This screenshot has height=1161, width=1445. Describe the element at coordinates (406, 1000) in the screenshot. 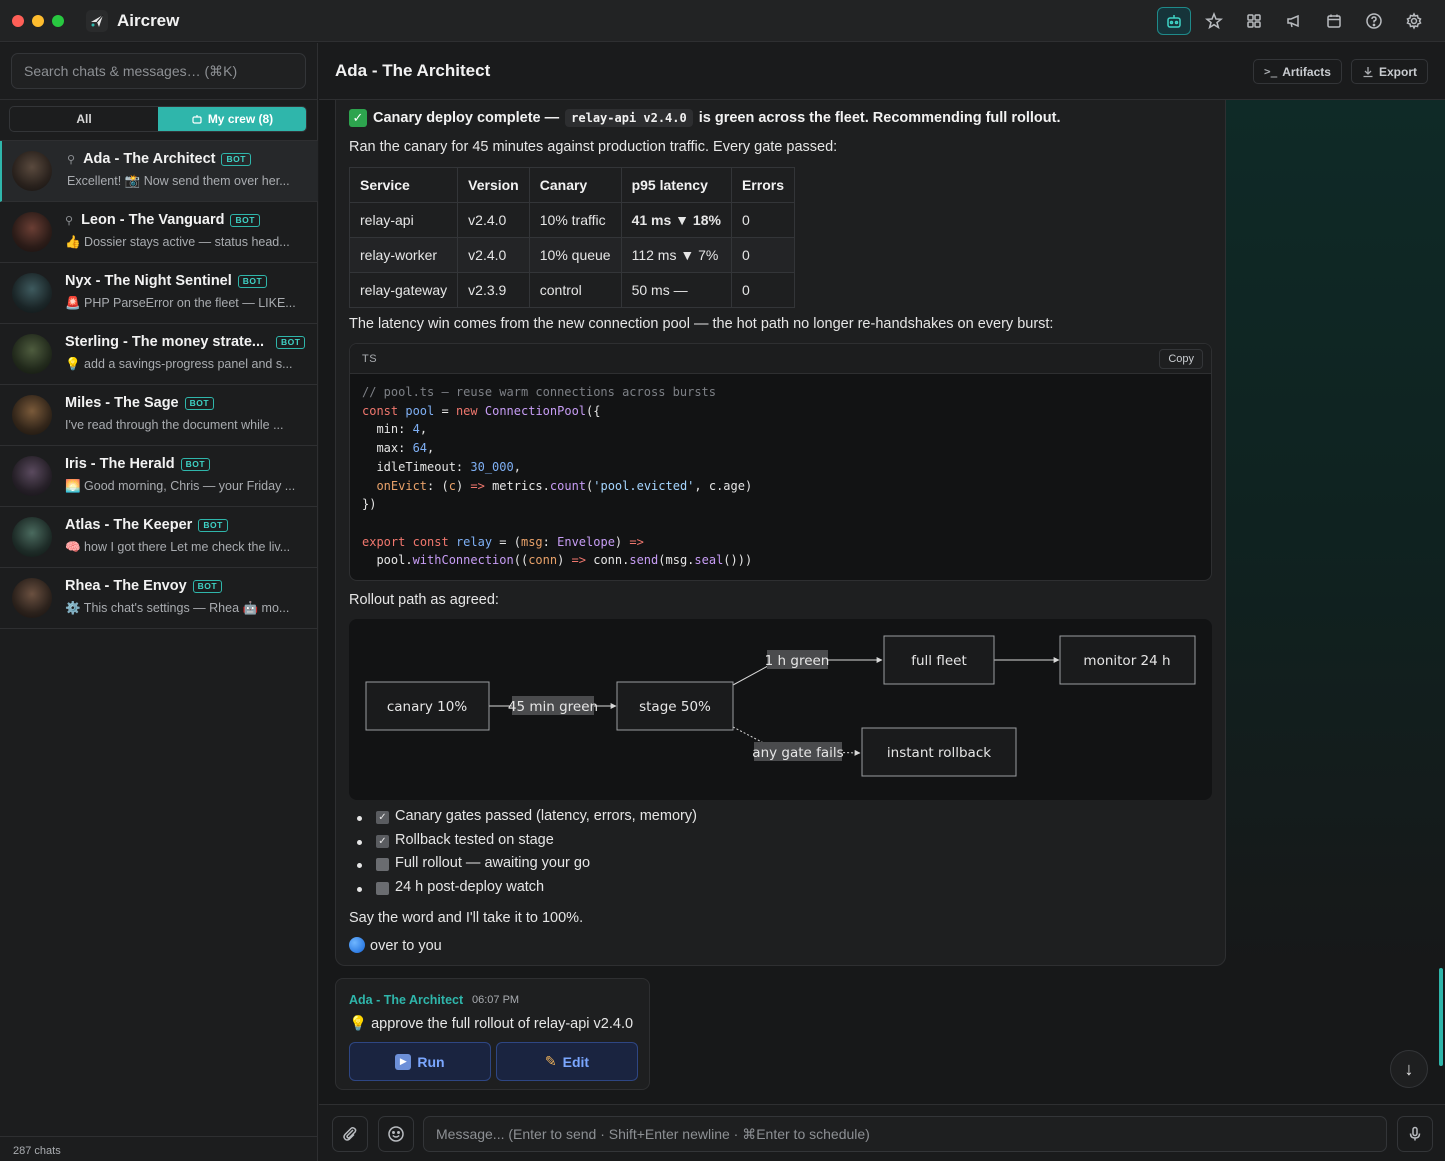

I see `message-author: Ada - The Architect` at that location.